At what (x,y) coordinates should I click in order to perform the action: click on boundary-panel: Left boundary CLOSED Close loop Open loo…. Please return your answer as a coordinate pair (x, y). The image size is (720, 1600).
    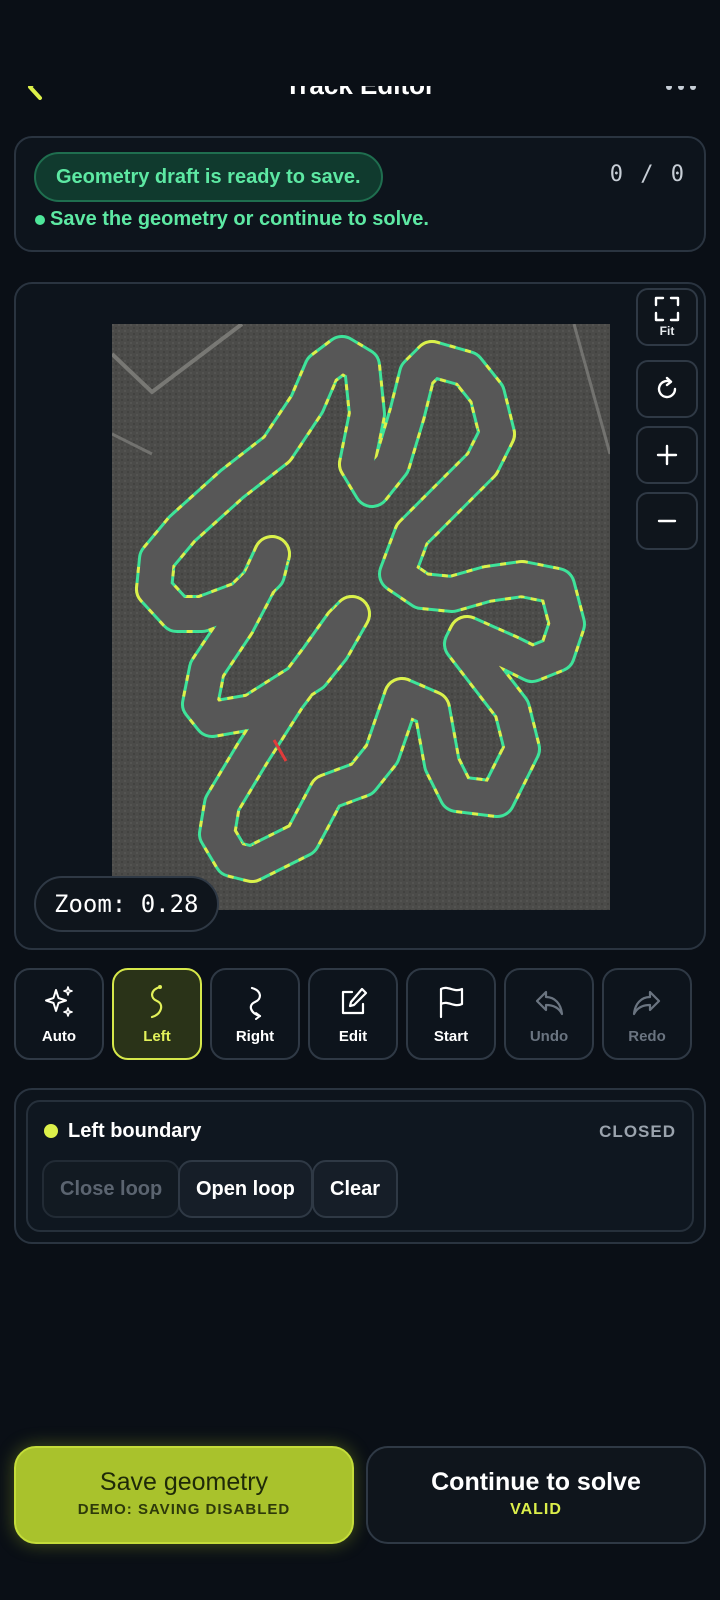
    Looking at the image, I should click on (360, 1166).